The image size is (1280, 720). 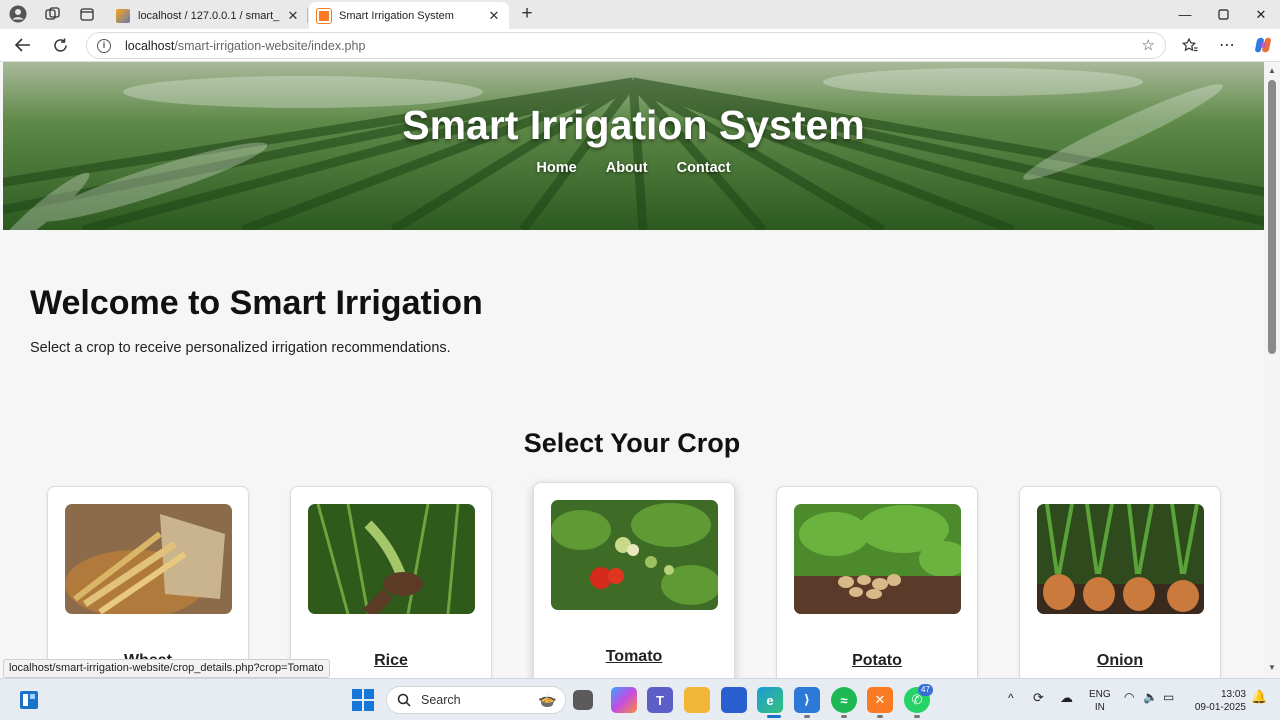 What do you see at coordinates (1120, 559) in the screenshot?
I see `onion-image` at bounding box center [1120, 559].